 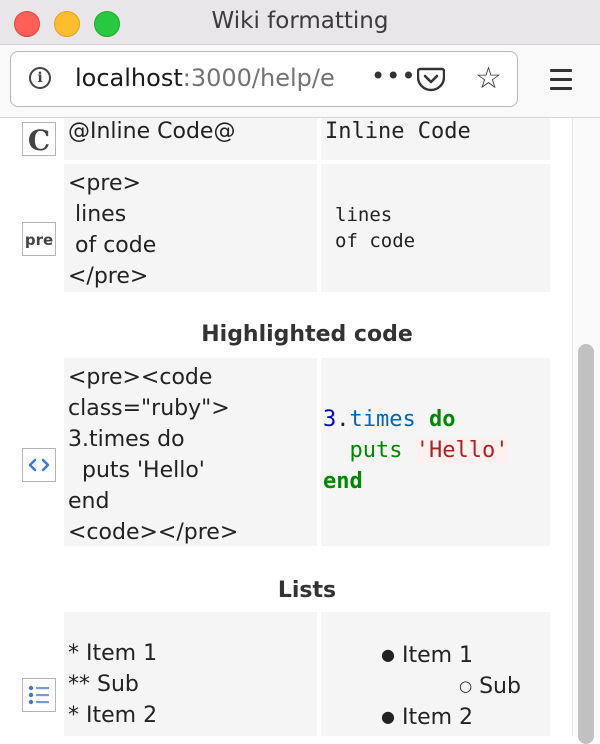 What do you see at coordinates (435, 674) in the screenshot?
I see `lists-result-cell: ● Item 1 ○ Sub ● Item 2` at bounding box center [435, 674].